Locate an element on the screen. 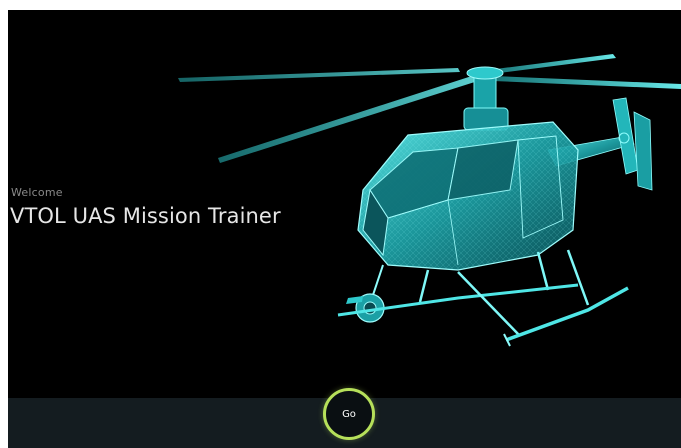 Image resolution: width=681 pixels, height=448 pixels. go-button-label: Go is located at coordinates (349, 414).